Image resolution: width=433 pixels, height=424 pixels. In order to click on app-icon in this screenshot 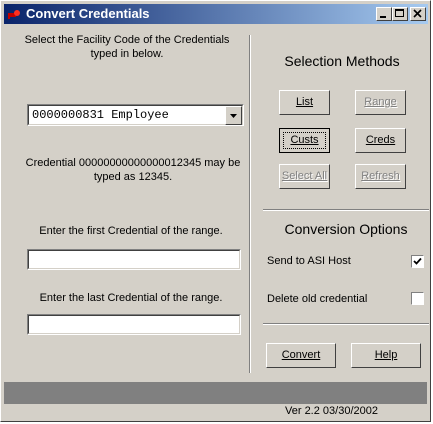, I will do `click(14, 14)`.